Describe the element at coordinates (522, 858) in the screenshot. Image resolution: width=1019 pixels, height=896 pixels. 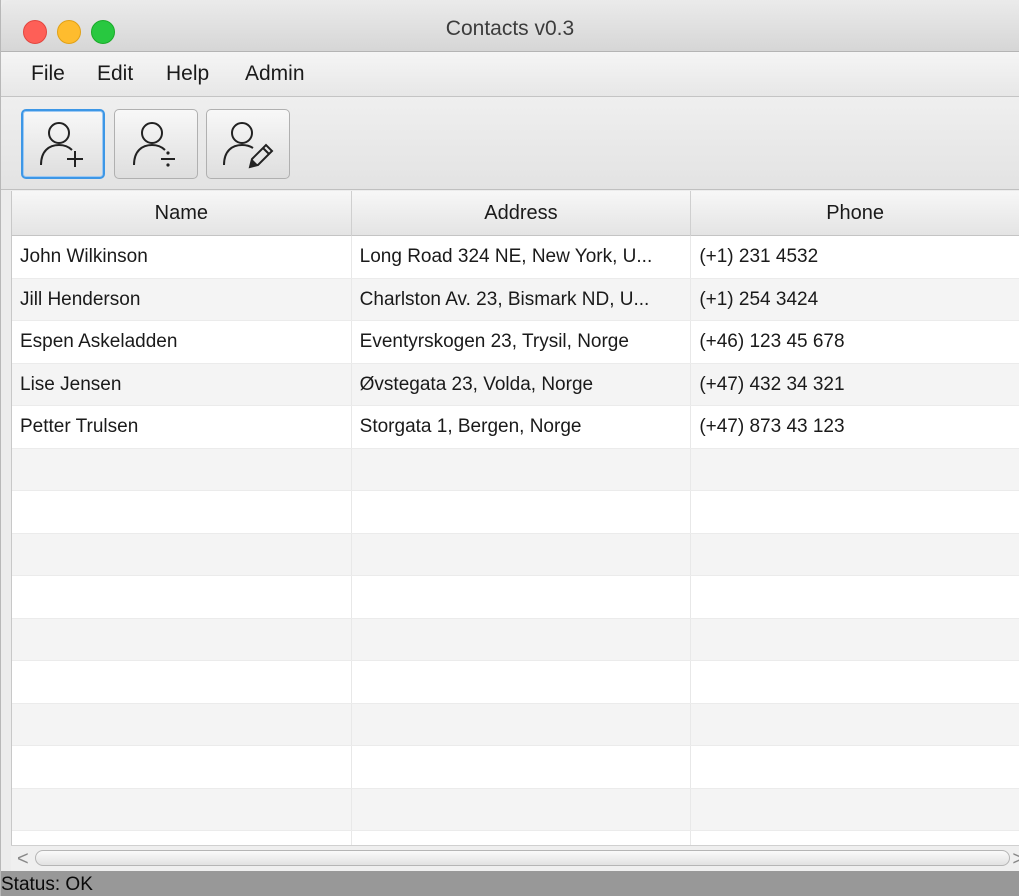
I see `scrollbar-thumb` at that location.